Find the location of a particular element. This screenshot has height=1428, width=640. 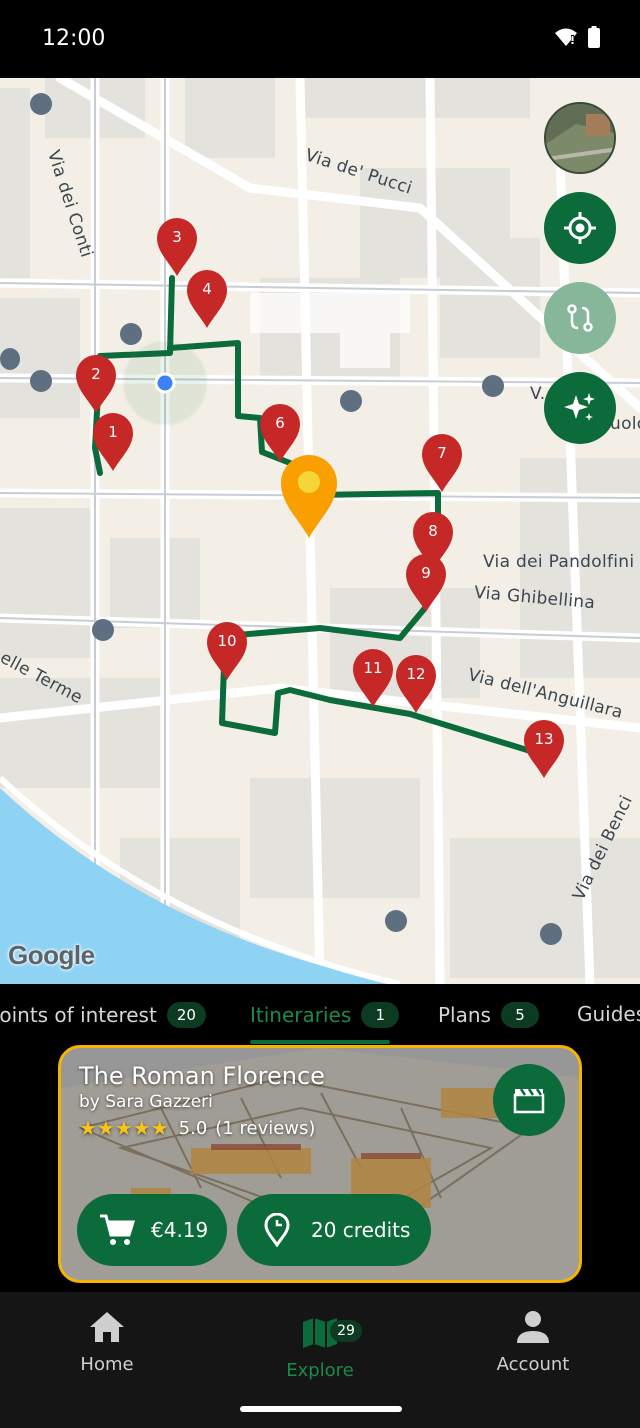

street-label-pandolfini: Via dei Pandolfini is located at coordinates (559, 562).